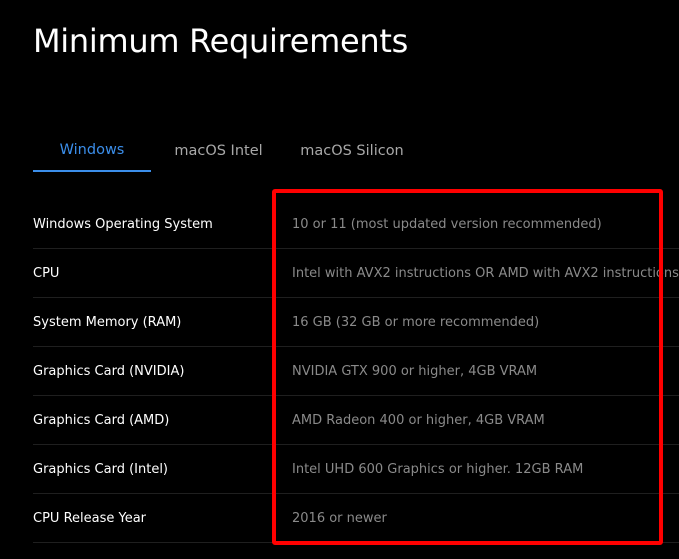  What do you see at coordinates (90, 518) in the screenshot?
I see `requirement-label: CPU Release Year` at bounding box center [90, 518].